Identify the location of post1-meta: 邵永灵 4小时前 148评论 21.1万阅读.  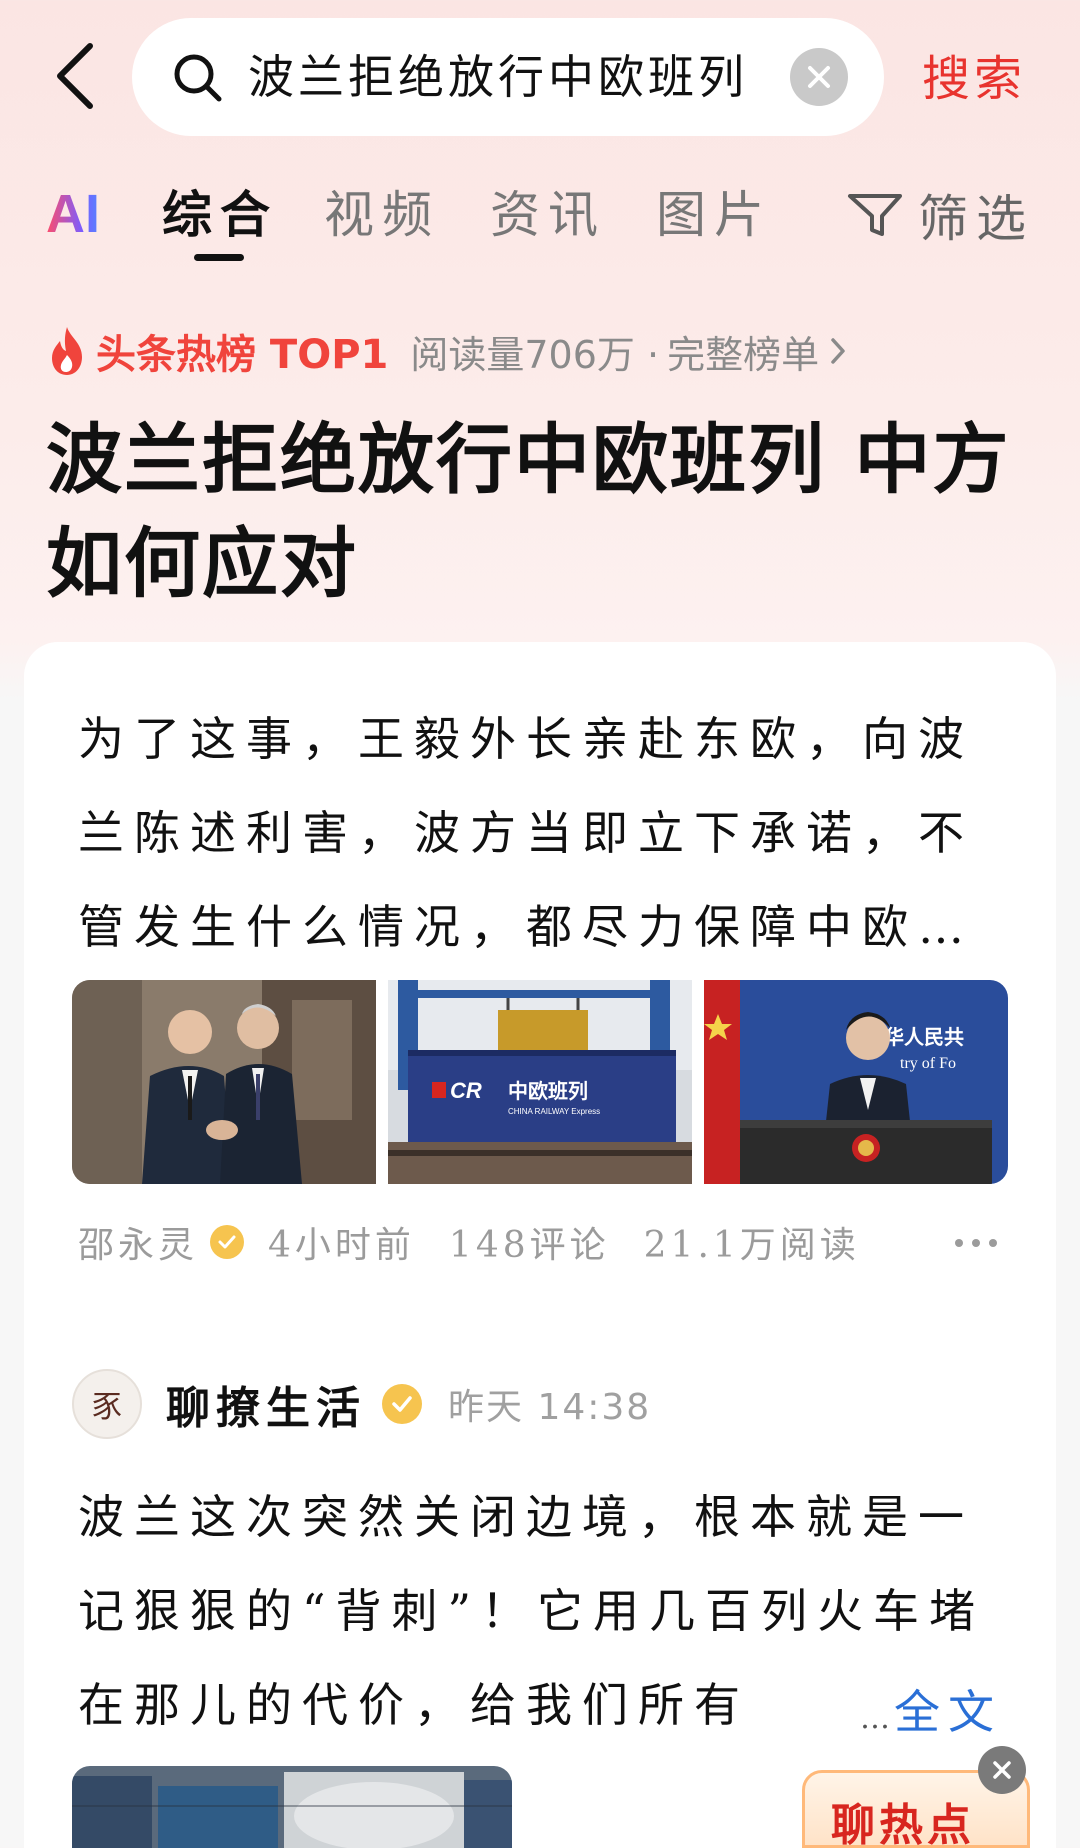
(543, 1242).